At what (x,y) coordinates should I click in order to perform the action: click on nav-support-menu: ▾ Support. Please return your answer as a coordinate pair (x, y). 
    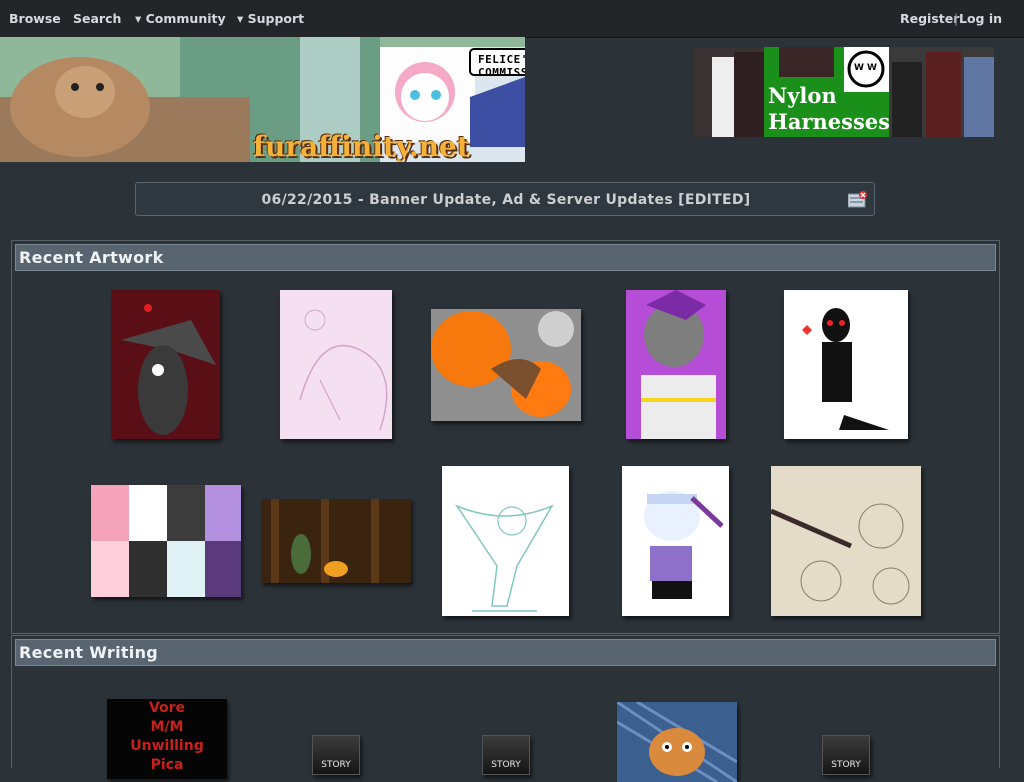
    Looking at the image, I should click on (270, 18).